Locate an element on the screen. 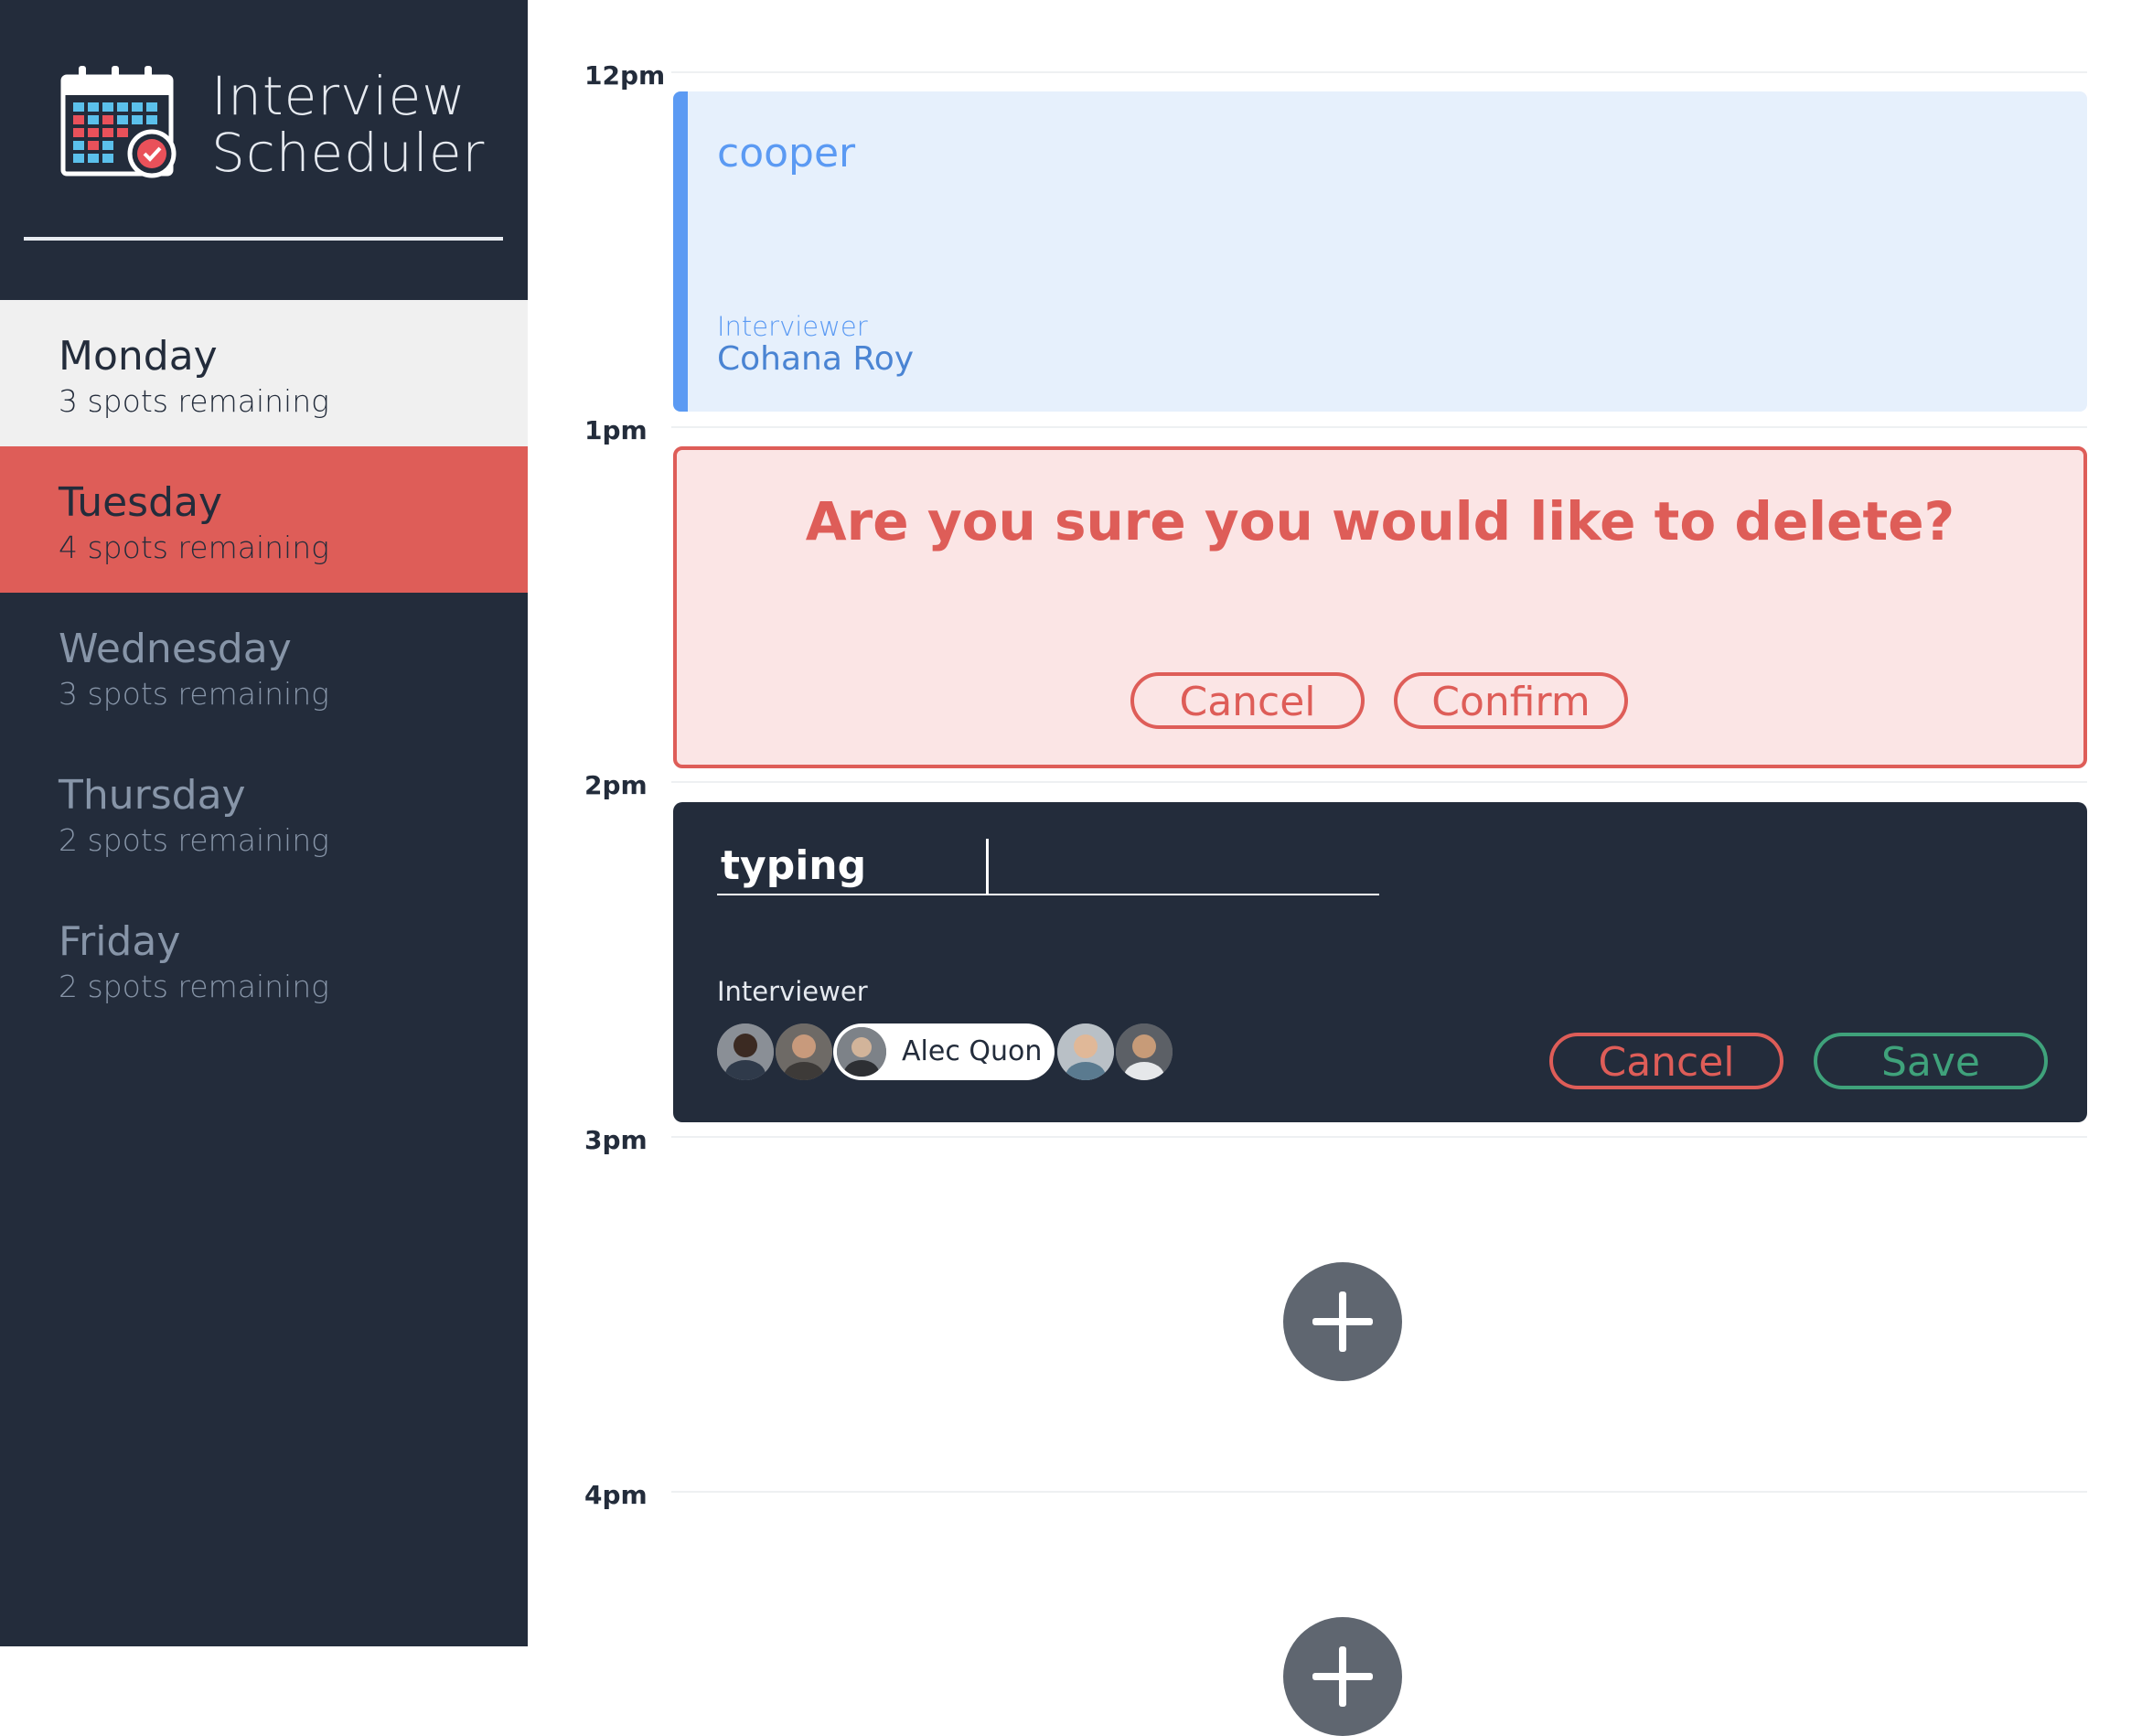  save-button: Save is located at coordinates (1931, 1061).